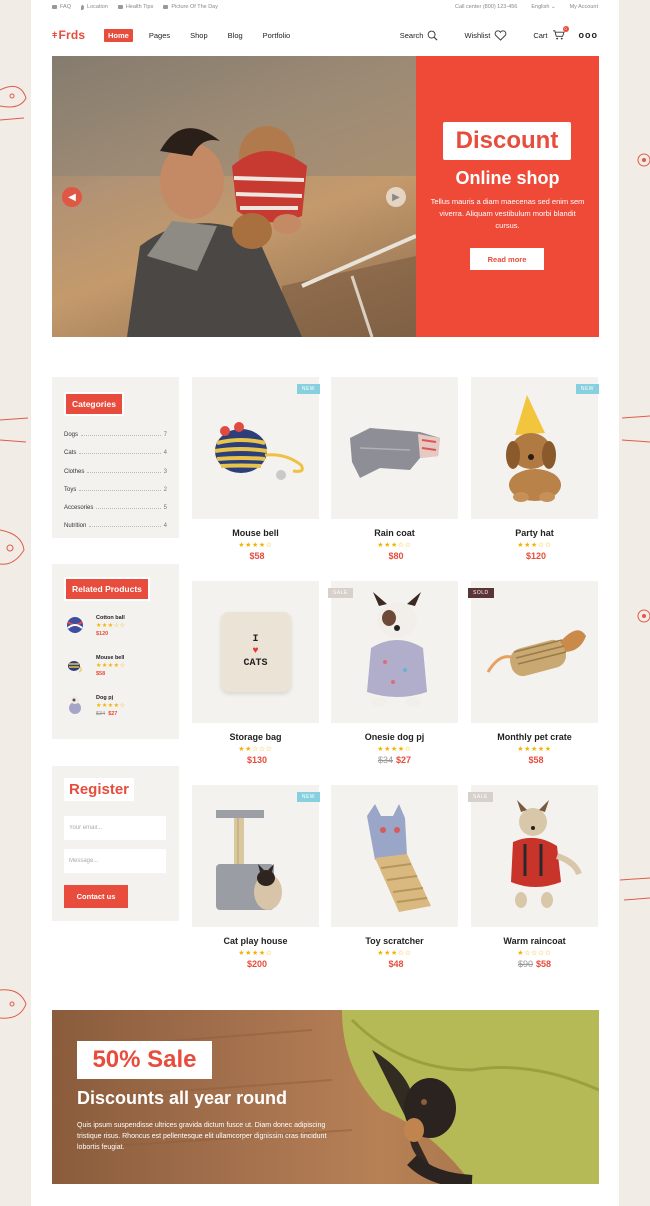 The image size is (650, 1206). Describe the element at coordinates (257, 760) in the screenshot. I see `product-price: $130` at that location.